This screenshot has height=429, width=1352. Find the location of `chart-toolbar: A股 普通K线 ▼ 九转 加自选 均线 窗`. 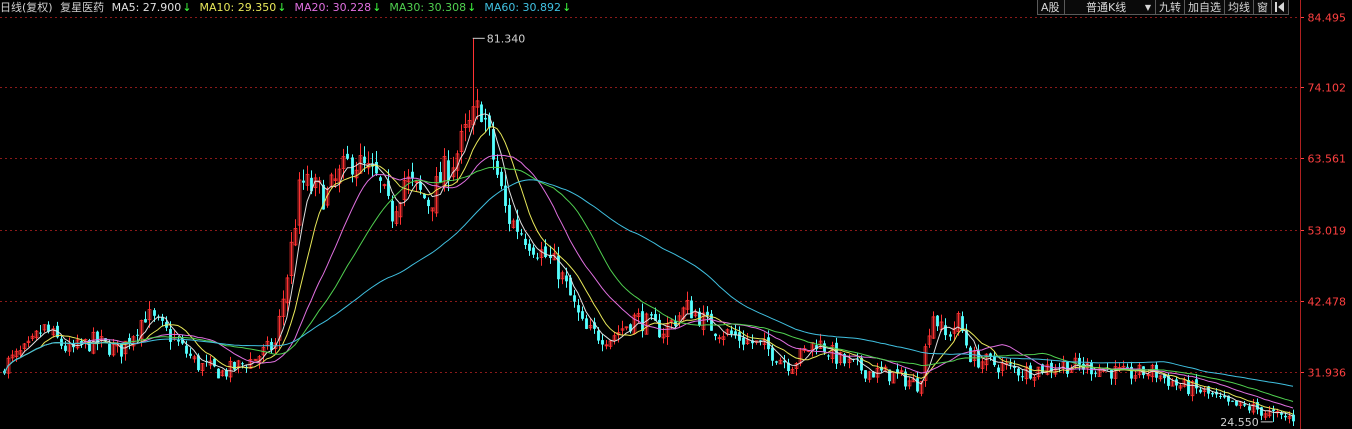

chart-toolbar: A股 普通K线 ▼ 九转 加自选 均线 窗 is located at coordinates (1163, 8).